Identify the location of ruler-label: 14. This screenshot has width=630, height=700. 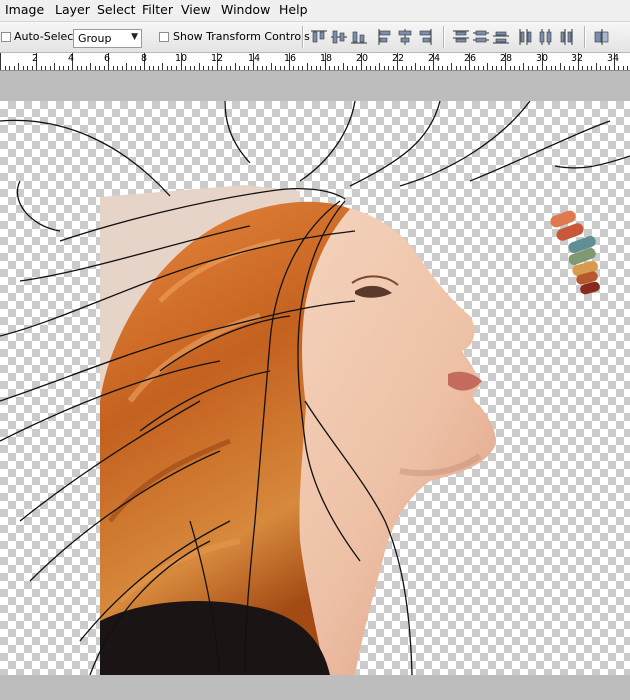
(254, 58).